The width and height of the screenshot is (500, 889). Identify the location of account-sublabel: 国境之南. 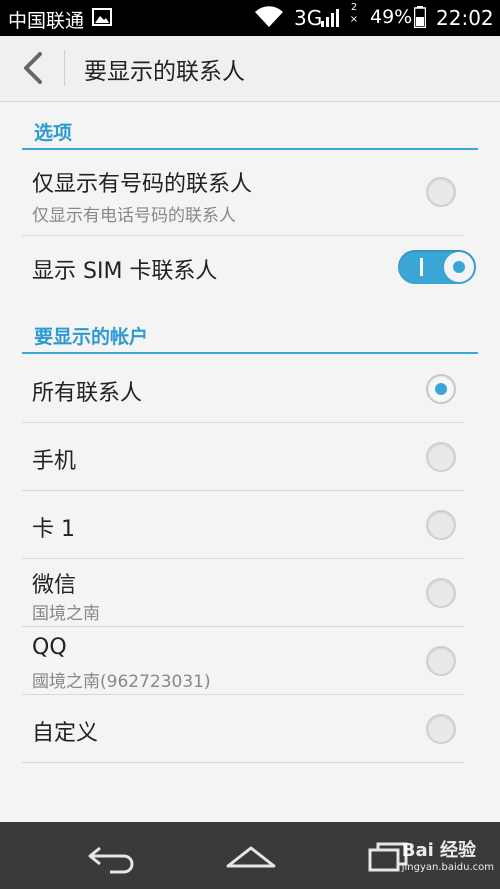
(66, 614).